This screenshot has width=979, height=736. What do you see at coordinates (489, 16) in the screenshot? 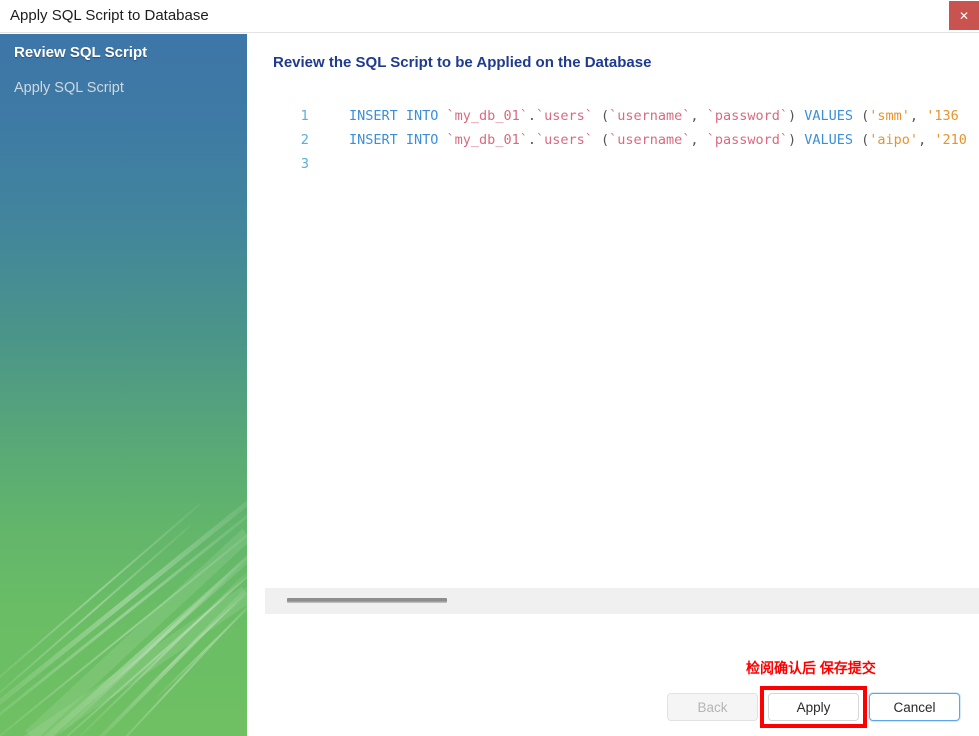
I see `title-bar: Apply SQL Script to Database ✕` at bounding box center [489, 16].